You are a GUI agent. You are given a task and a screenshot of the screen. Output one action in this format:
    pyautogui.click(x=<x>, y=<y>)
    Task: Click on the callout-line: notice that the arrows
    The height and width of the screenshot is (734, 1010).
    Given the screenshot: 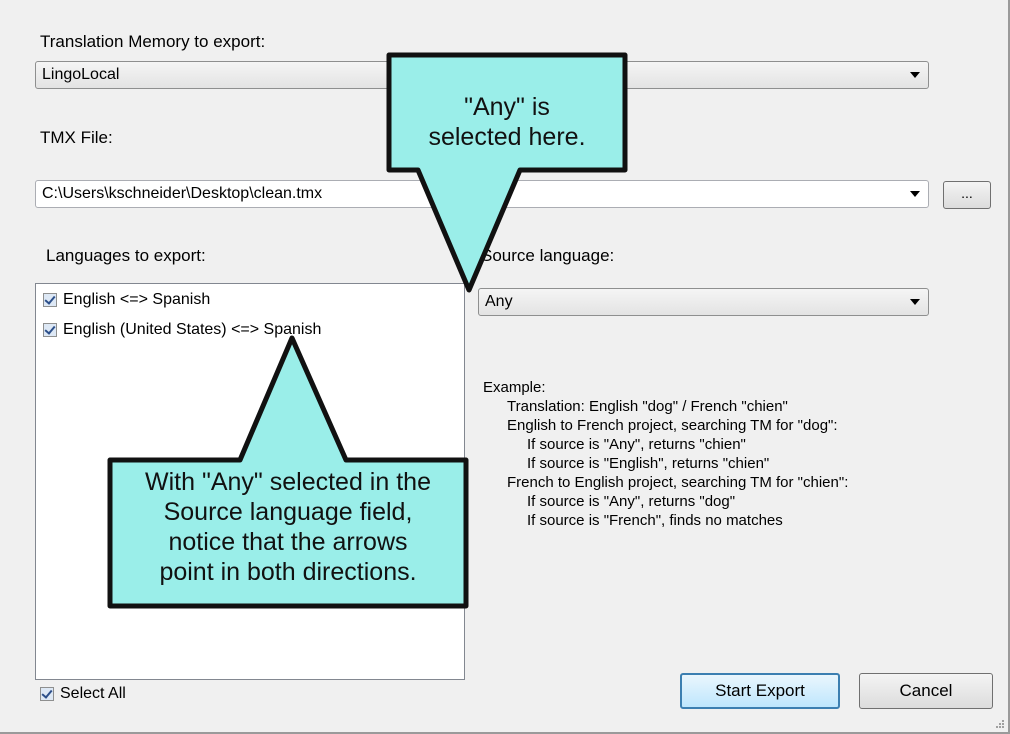 What is the action you would take?
    pyautogui.click(x=288, y=542)
    